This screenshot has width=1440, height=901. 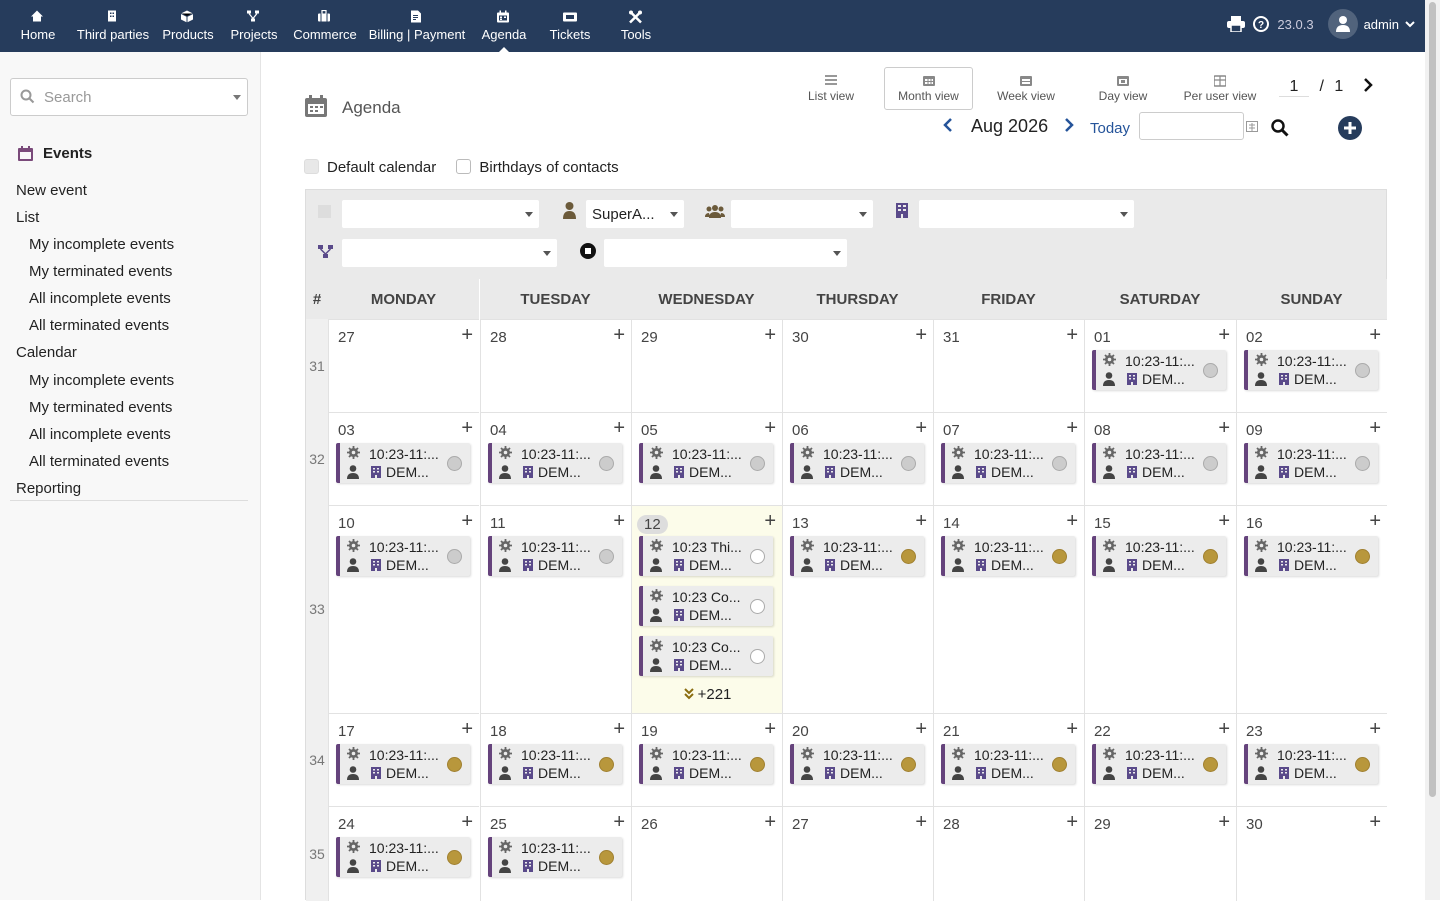 What do you see at coordinates (48, 488) in the screenshot?
I see `left-menu-reporting: Reporting` at bounding box center [48, 488].